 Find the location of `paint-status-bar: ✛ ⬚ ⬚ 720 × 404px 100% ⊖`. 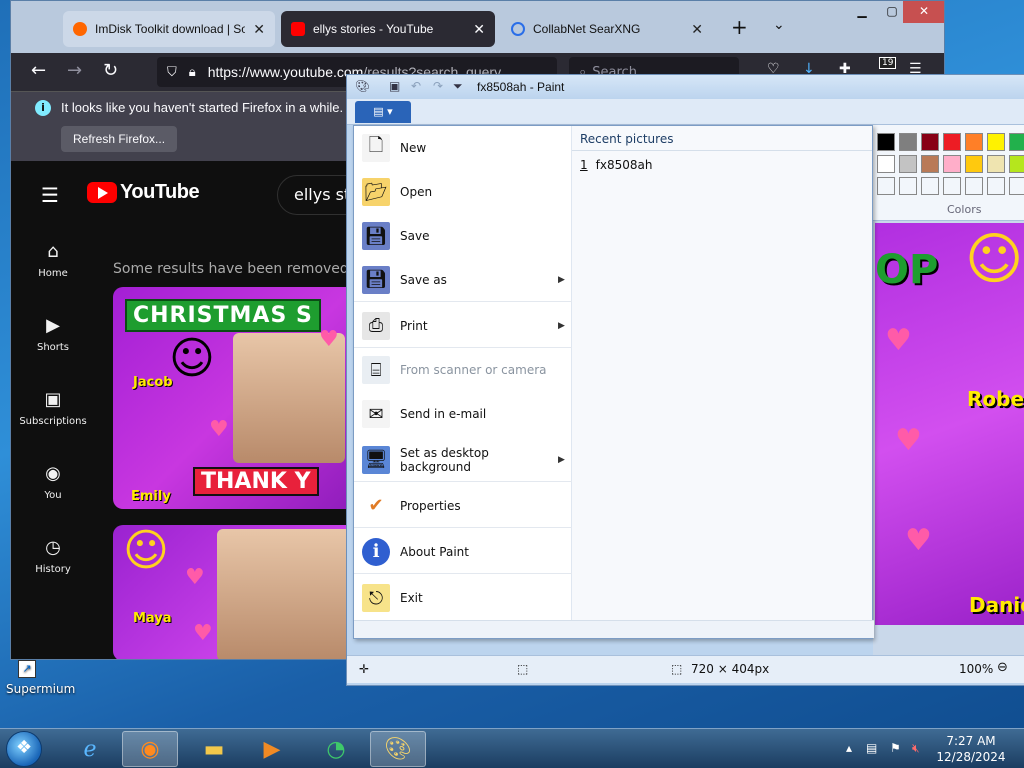

paint-status-bar: ✛ ⬚ ⬚ 720 × 404px 100% ⊖ is located at coordinates (685, 669).